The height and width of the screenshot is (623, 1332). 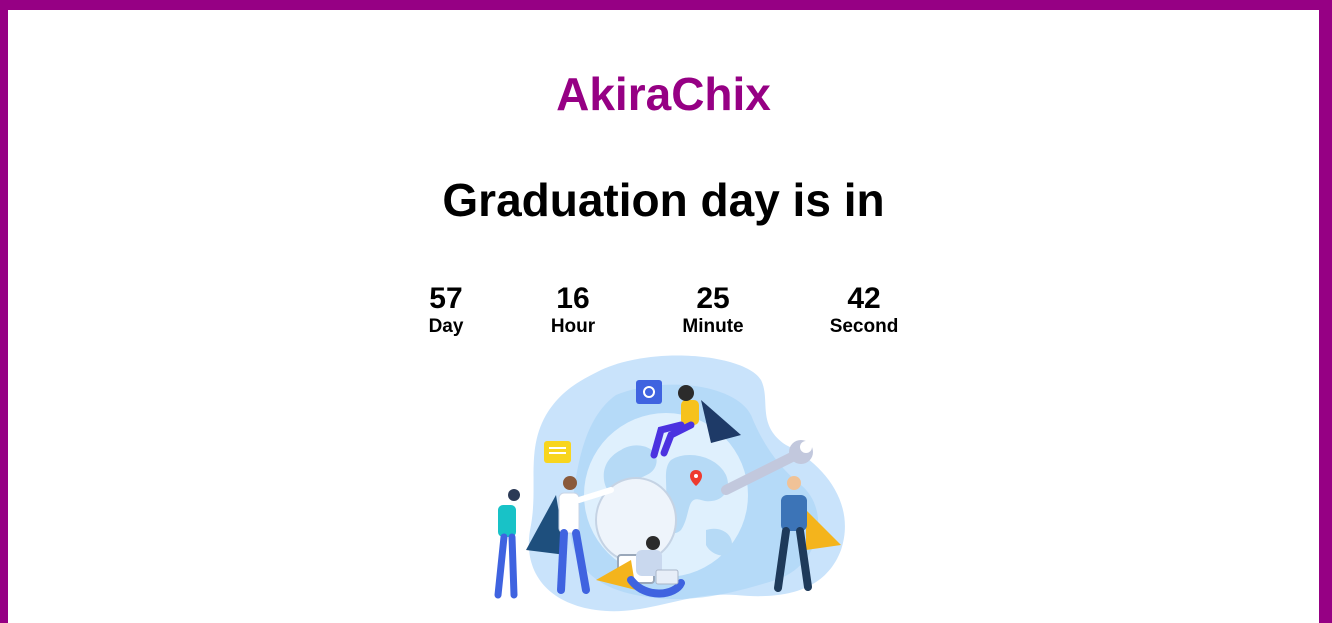 I want to click on countdown-seconds: 42 Second, so click(x=864, y=310).